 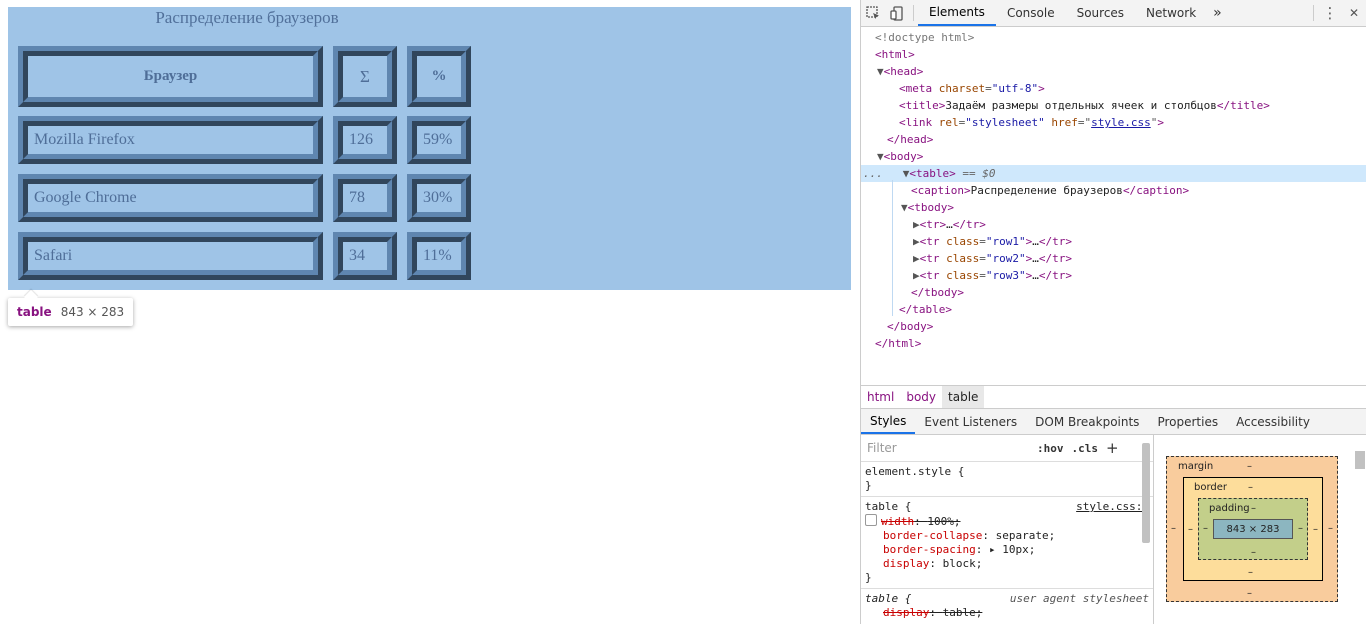 What do you see at coordinates (871, 520) in the screenshot?
I see `property-checkbox` at bounding box center [871, 520].